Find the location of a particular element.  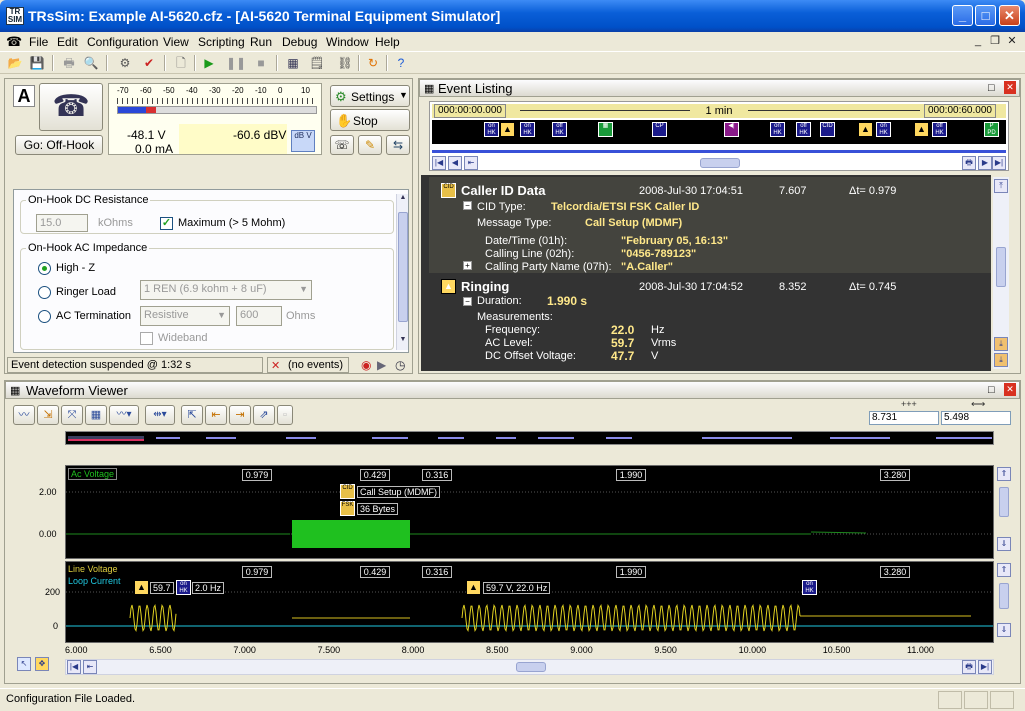

ac-termination-radio is located at coordinates (44, 316).